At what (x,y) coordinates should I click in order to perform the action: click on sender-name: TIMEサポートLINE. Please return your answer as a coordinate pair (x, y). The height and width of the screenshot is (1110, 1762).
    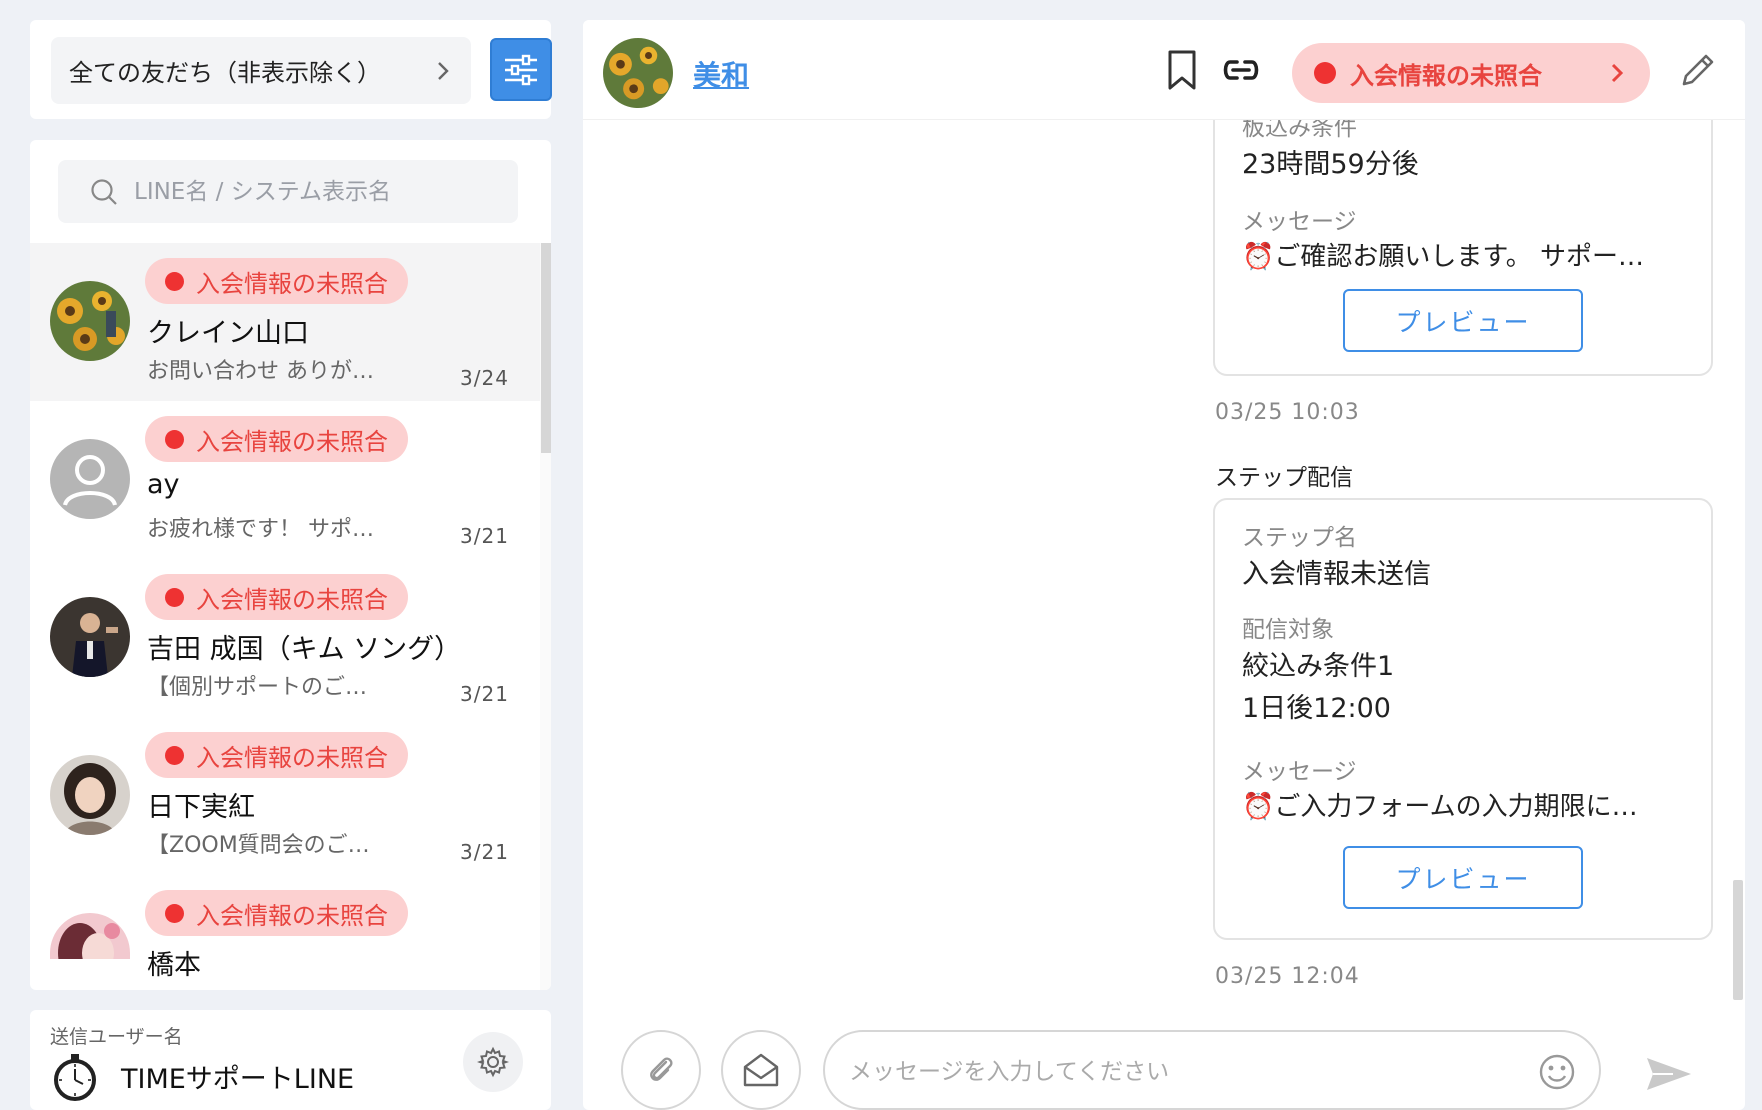
    Looking at the image, I should click on (238, 1079).